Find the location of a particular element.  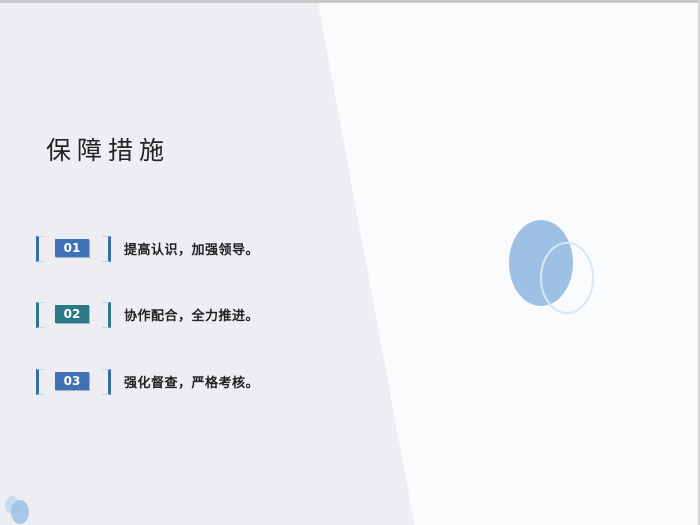

list-item-3: 03 强化督查，严格考核。 is located at coordinates (186, 382).